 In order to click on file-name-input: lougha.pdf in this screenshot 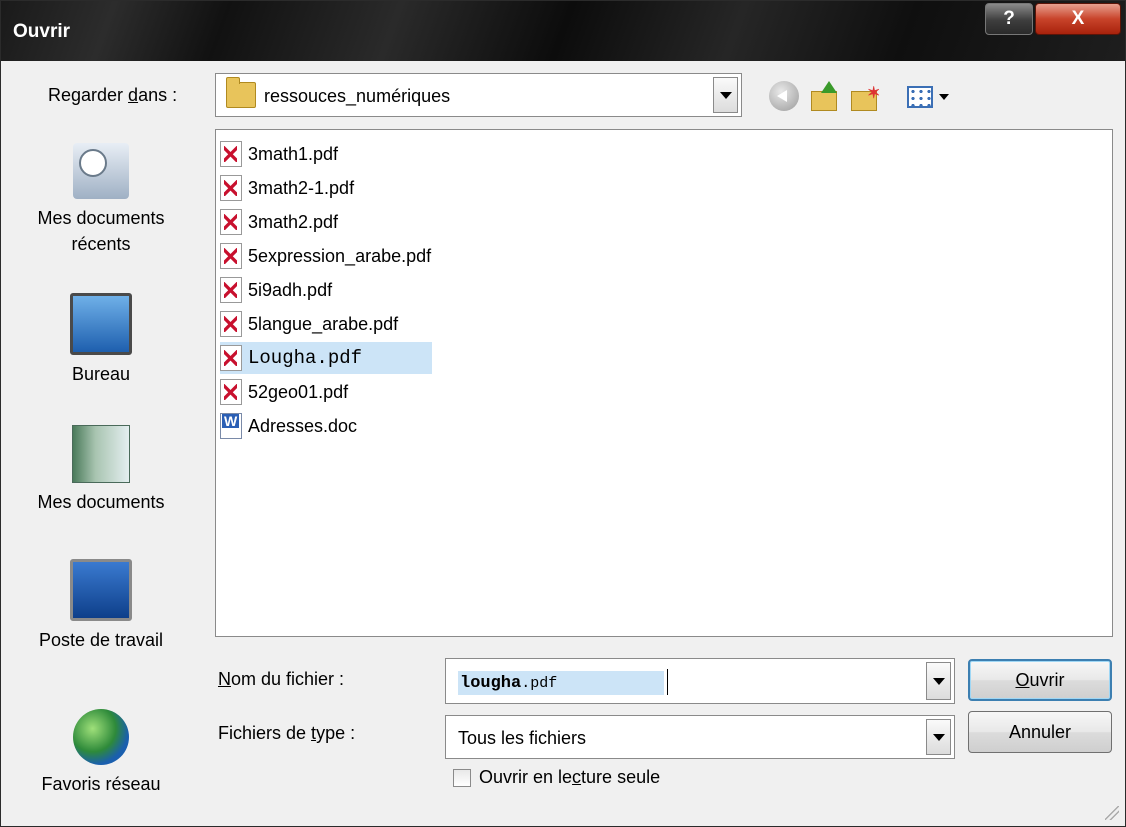, I will do `click(700, 681)`.